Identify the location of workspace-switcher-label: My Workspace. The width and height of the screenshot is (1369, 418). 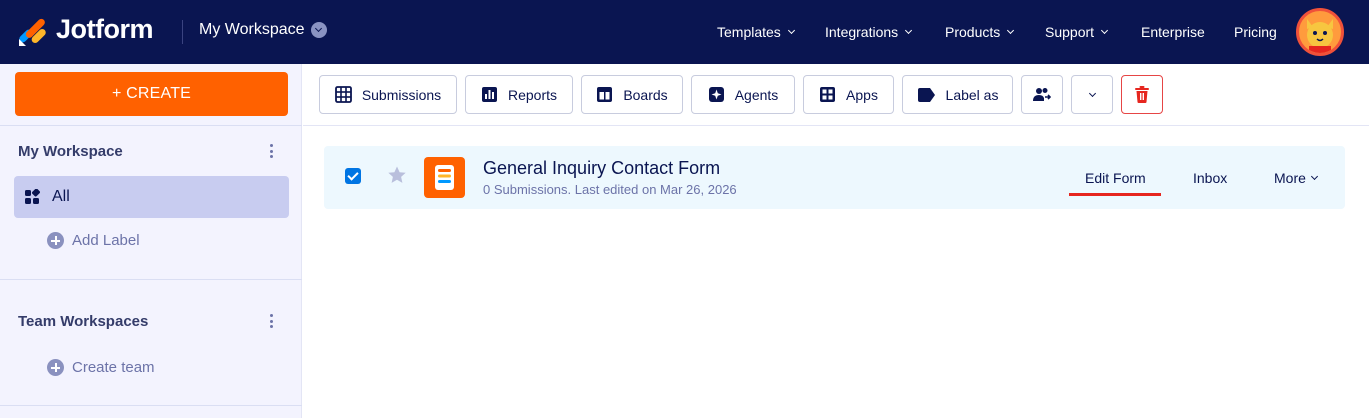
(252, 29).